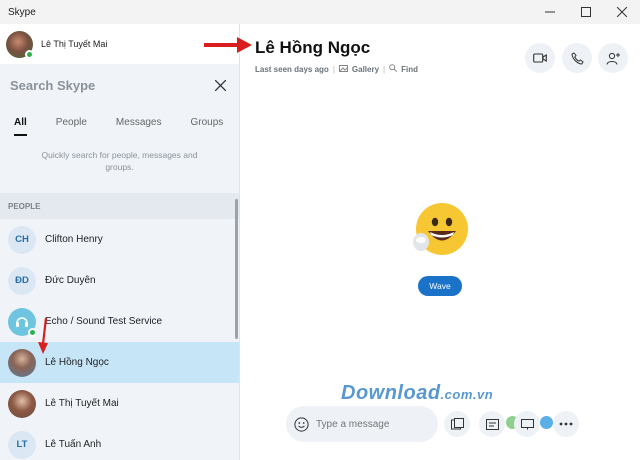 The image size is (640, 460). I want to click on more-icon, so click(566, 424).